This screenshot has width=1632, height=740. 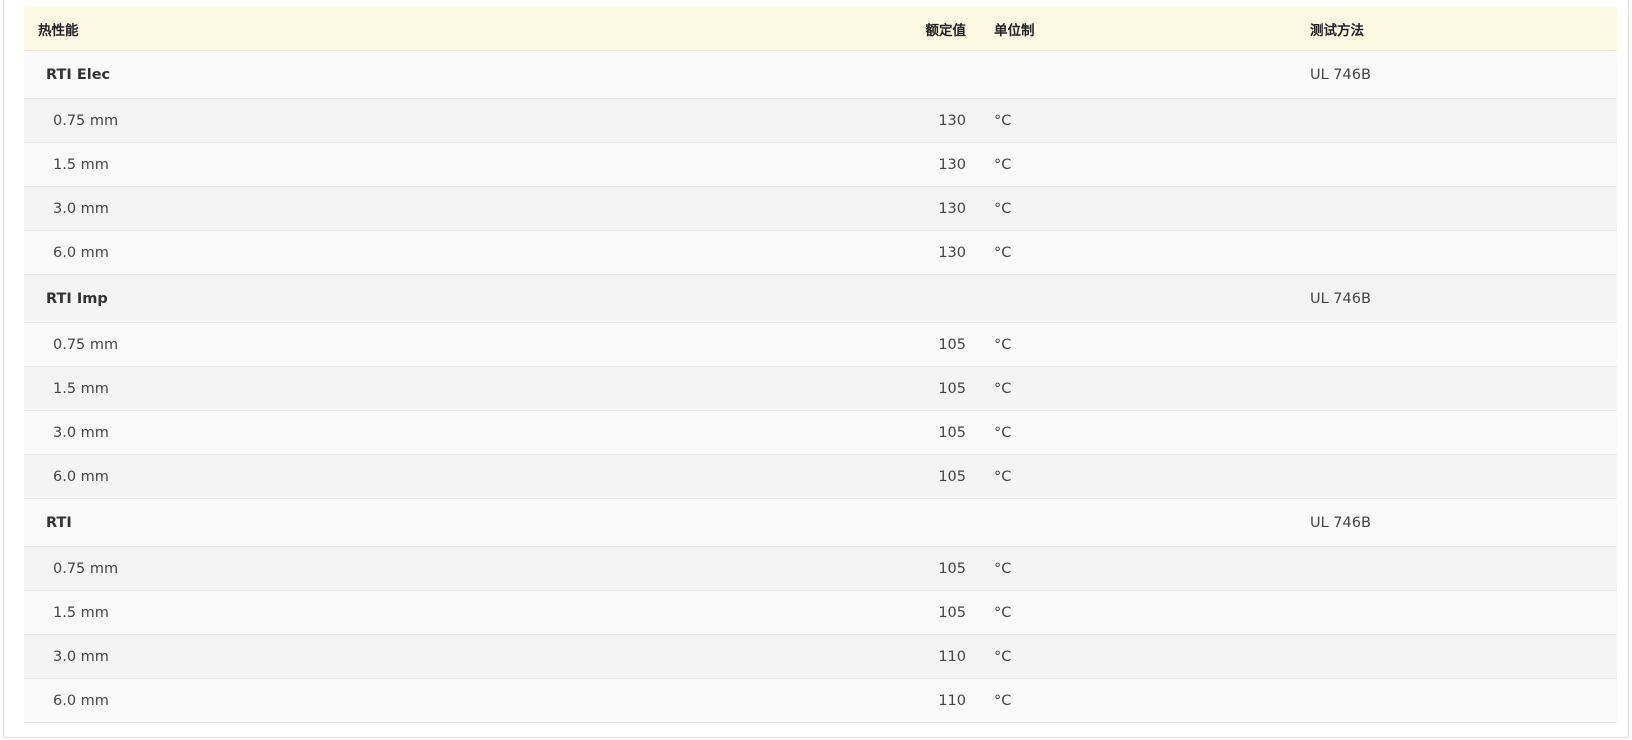 What do you see at coordinates (820, 75) in the screenshot?
I see `group-row-rti-elec: RTI Elec UL 746B` at bounding box center [820, 75].